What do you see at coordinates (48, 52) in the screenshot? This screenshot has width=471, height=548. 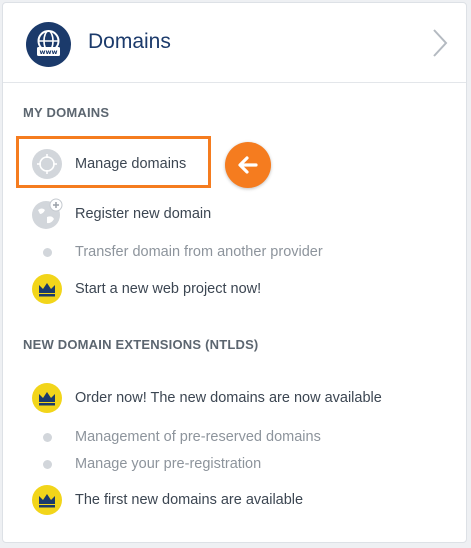 I see `svg-text: www` at bounding box center [48, 52].